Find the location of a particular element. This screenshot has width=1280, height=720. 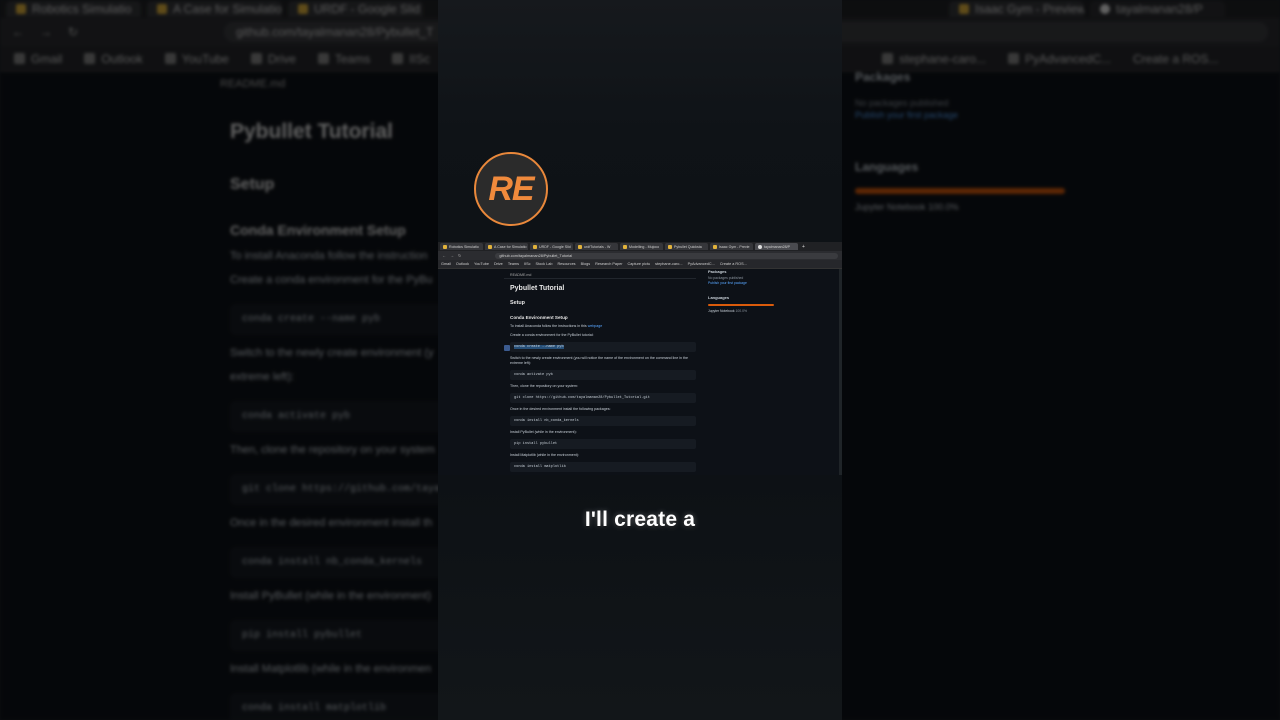

code-block: conda install matplotlib is located at coordinates (603, 467).